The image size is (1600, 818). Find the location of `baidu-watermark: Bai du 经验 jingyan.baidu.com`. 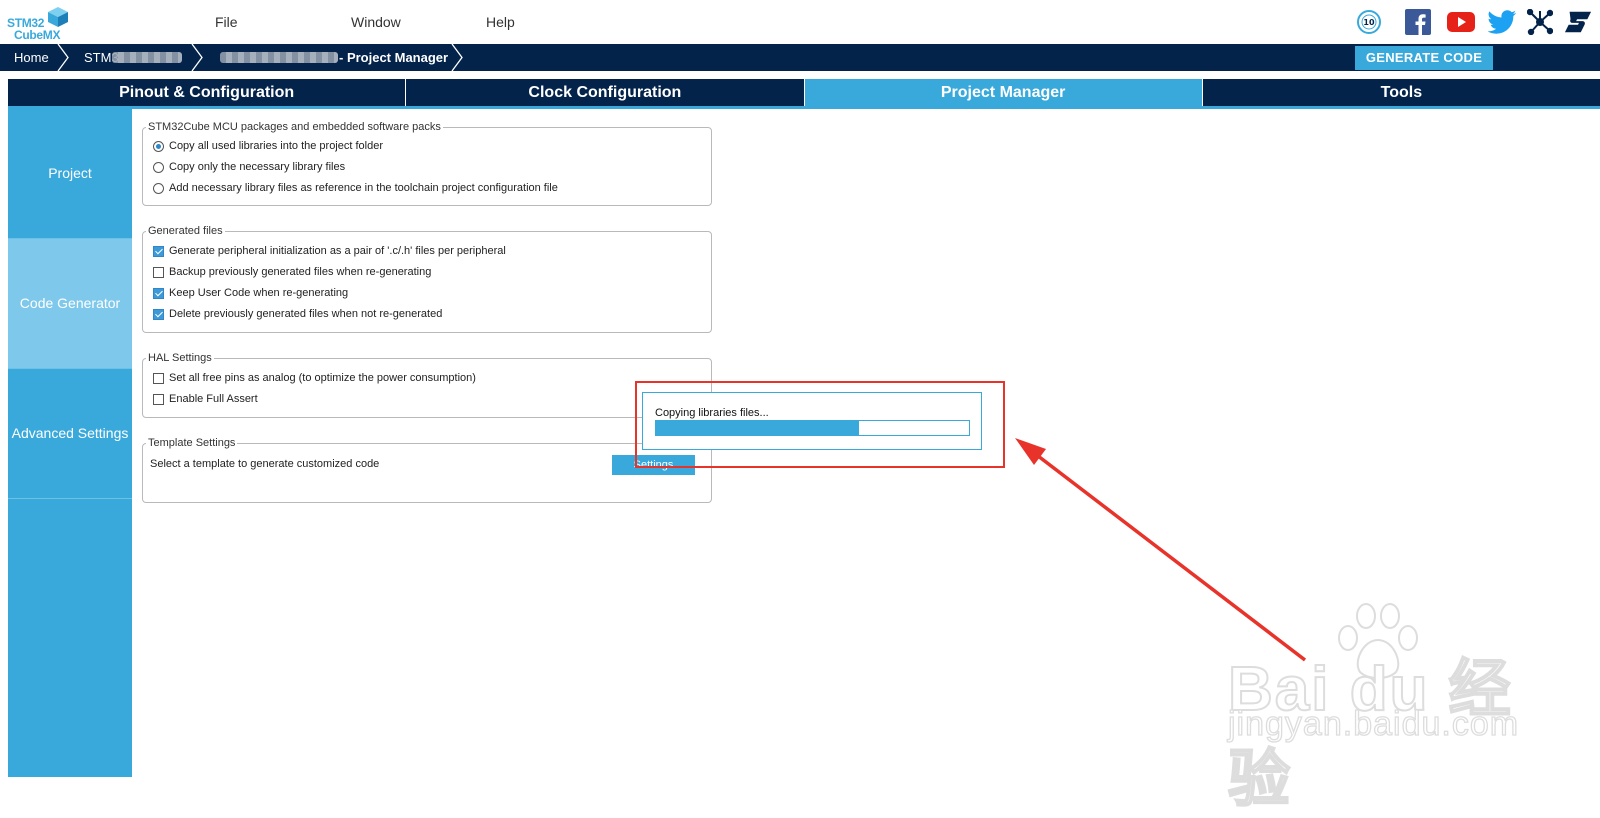

baidu-watermark: Bai du 经验 jingyan.baidu.com is located at coordinates (1377, 707).